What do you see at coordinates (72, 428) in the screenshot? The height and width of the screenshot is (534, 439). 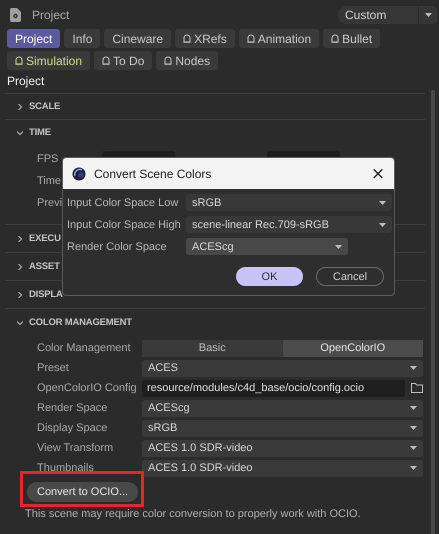 I see `field-label: Display Space` at bounding box center [72, 428].